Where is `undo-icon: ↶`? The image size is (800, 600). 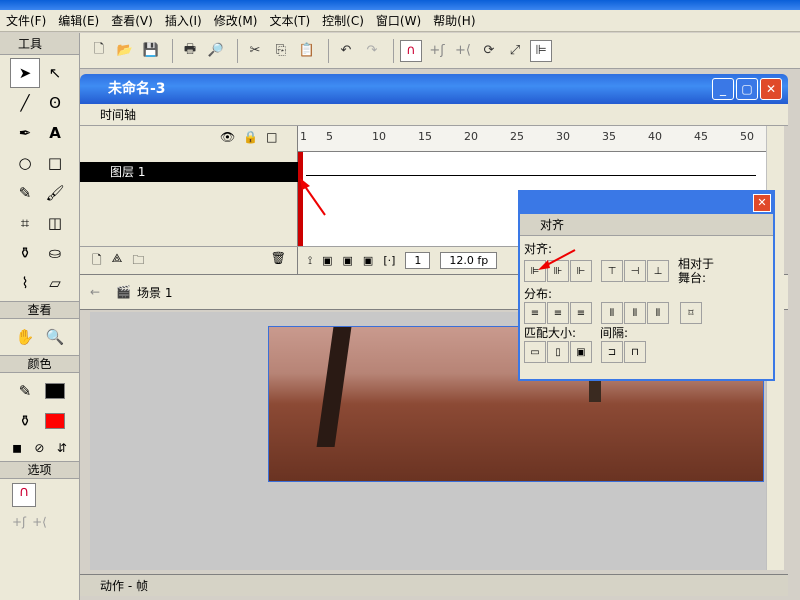
undo-icon: ↶ is located at coordinates (346, 51).